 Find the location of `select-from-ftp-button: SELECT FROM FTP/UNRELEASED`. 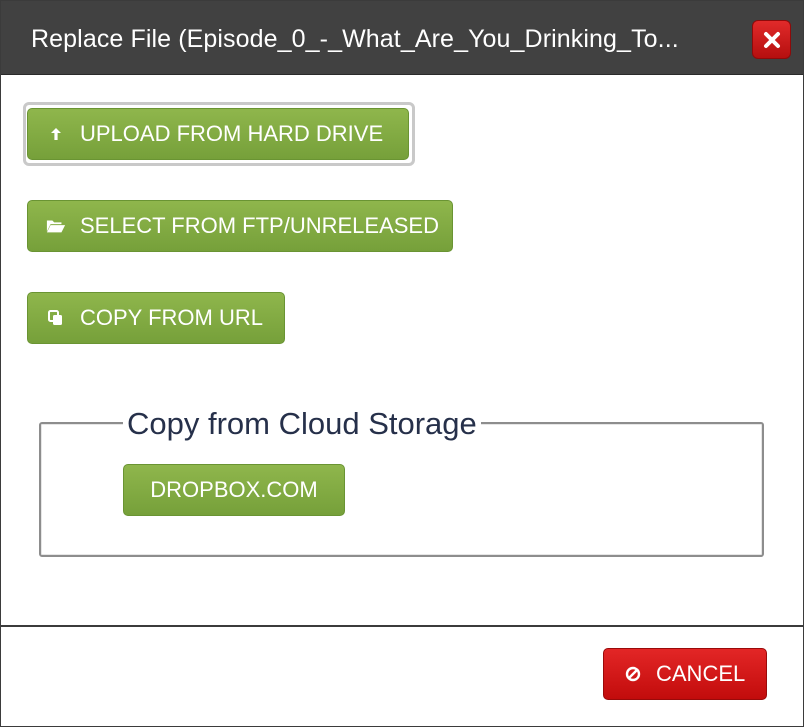

select-from-ftp-button: SELECT FROM FTP/UNRELEASED is located at coordinates (240, 226).